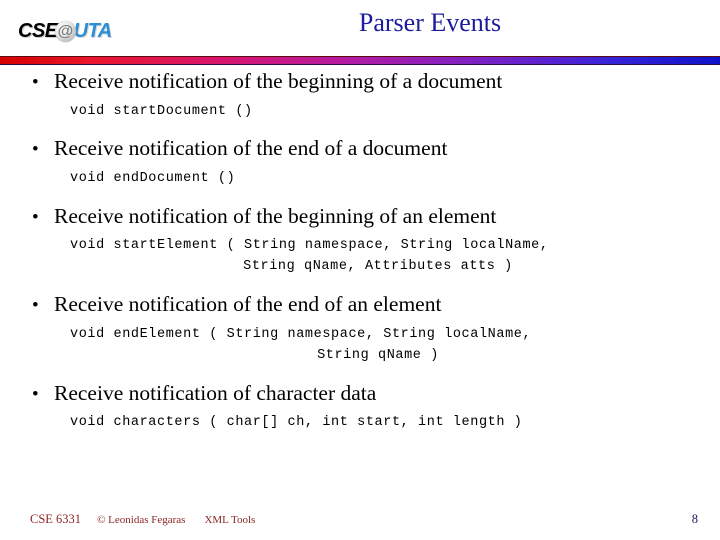 The height and width of the screenshot is (540, 720). I want to click on at-symbol-icon: @, so click(65, 31).